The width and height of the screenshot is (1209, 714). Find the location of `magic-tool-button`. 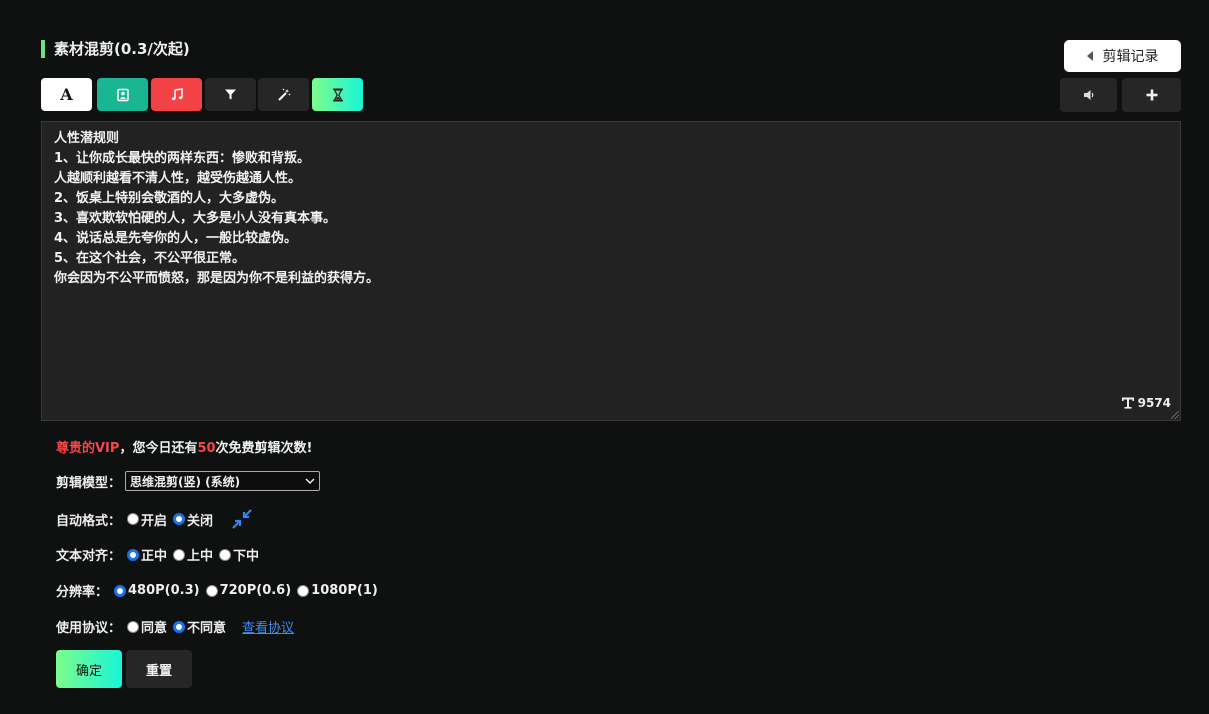

magic-tool-button is located at coordinates (283, 94).